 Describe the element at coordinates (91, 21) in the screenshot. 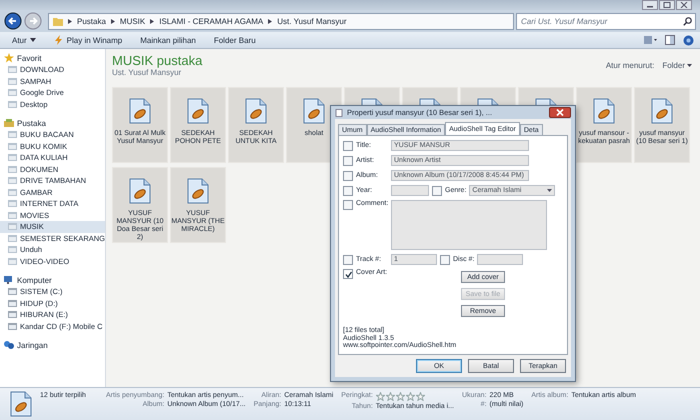

I see `breadcrumb-item: Pustaka` at that location.